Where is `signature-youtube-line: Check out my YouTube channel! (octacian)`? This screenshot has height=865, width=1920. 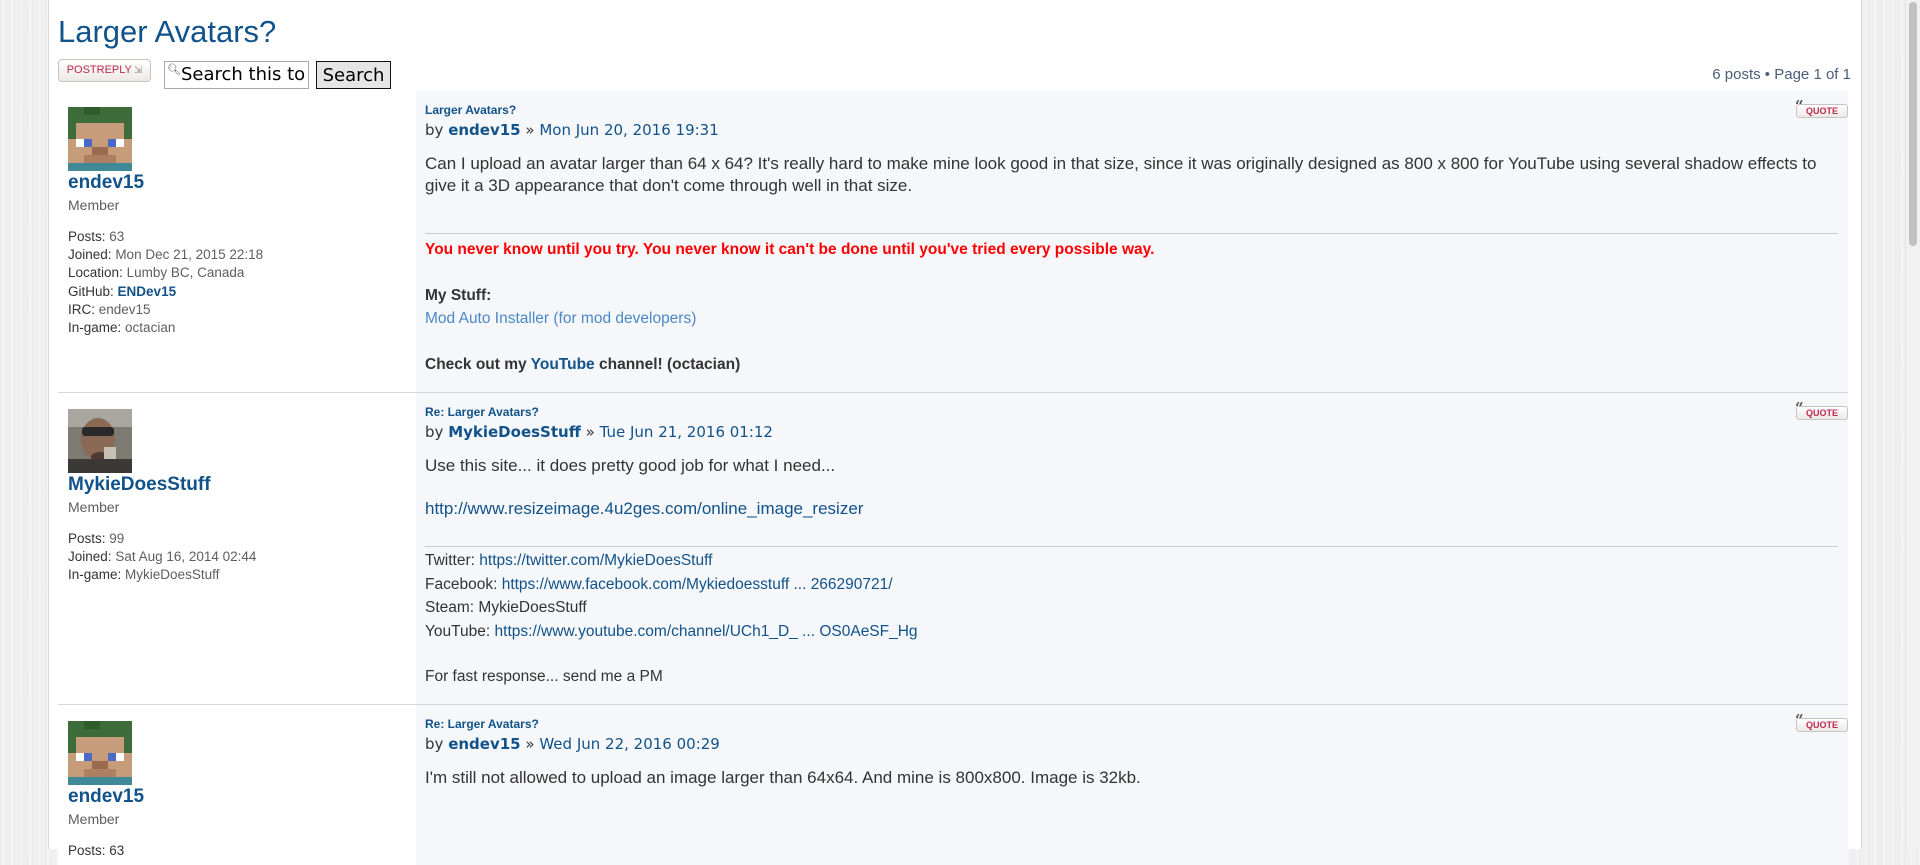 signature-youtube-line: Check out my YouTube channel! (octacian) is located at coordinates (789, 365).